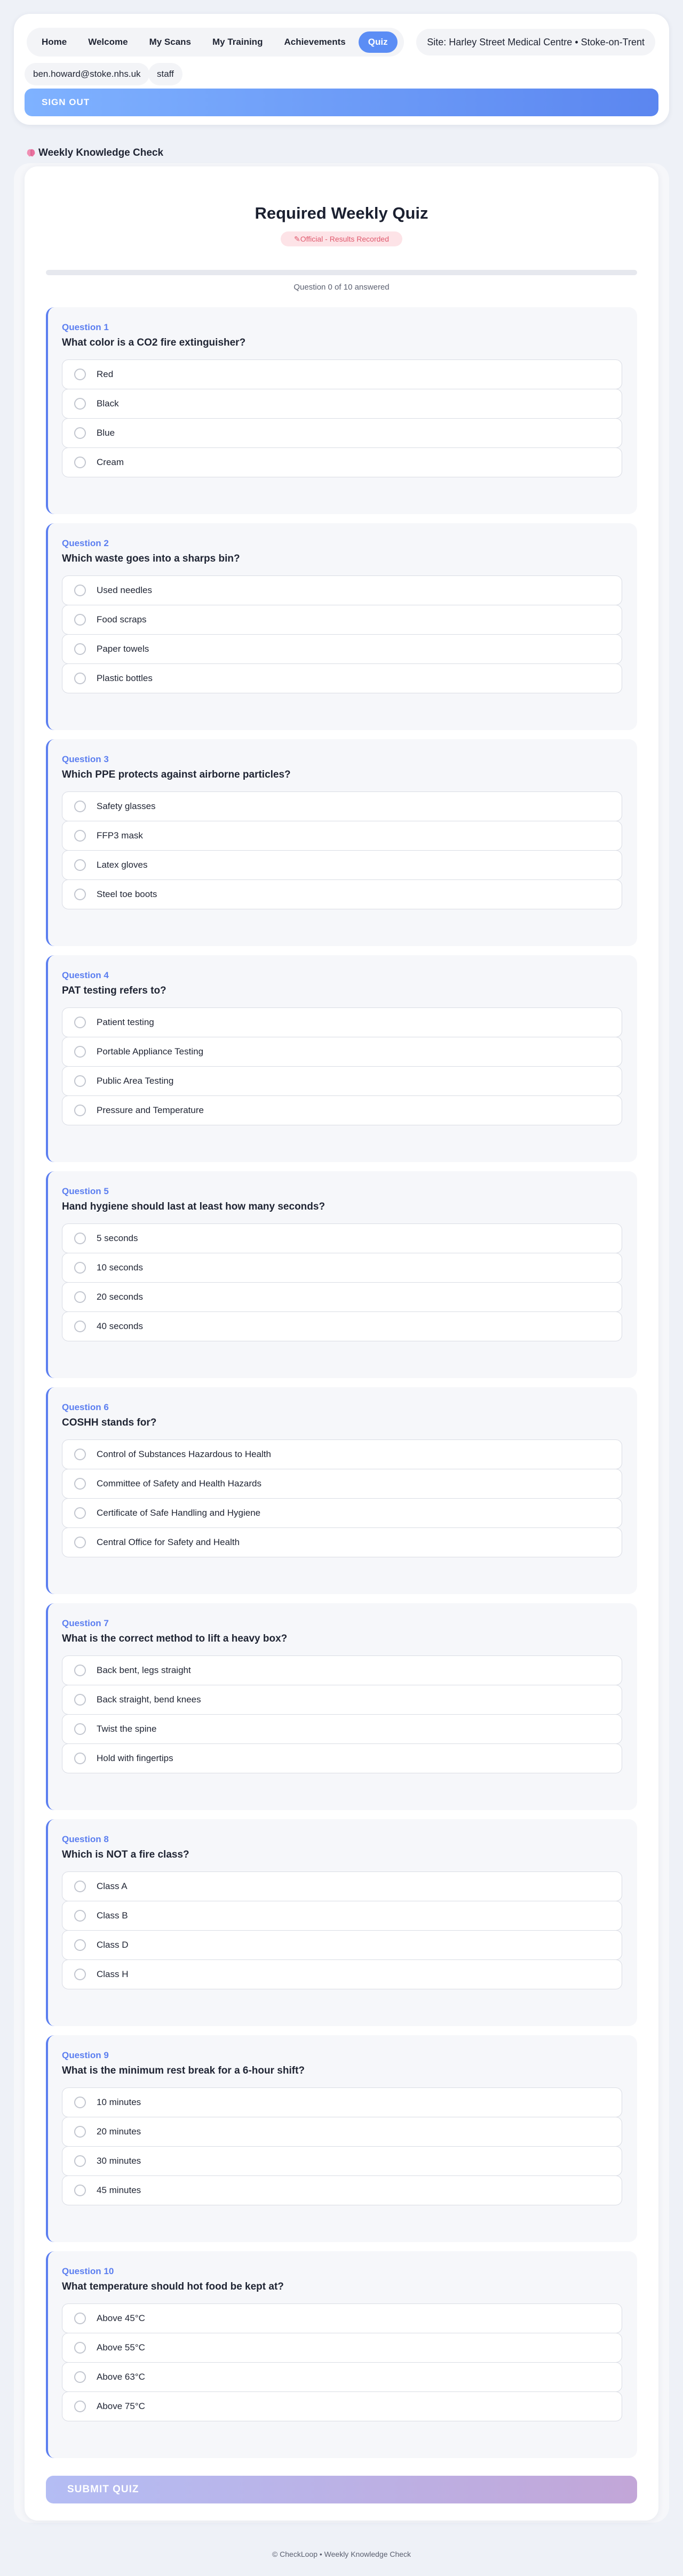 The image size is (683, 2576). Describe the element at coordinates (342, 1110) in the screenshot. I see `answer-option: Pressure and Temperature` at that location.